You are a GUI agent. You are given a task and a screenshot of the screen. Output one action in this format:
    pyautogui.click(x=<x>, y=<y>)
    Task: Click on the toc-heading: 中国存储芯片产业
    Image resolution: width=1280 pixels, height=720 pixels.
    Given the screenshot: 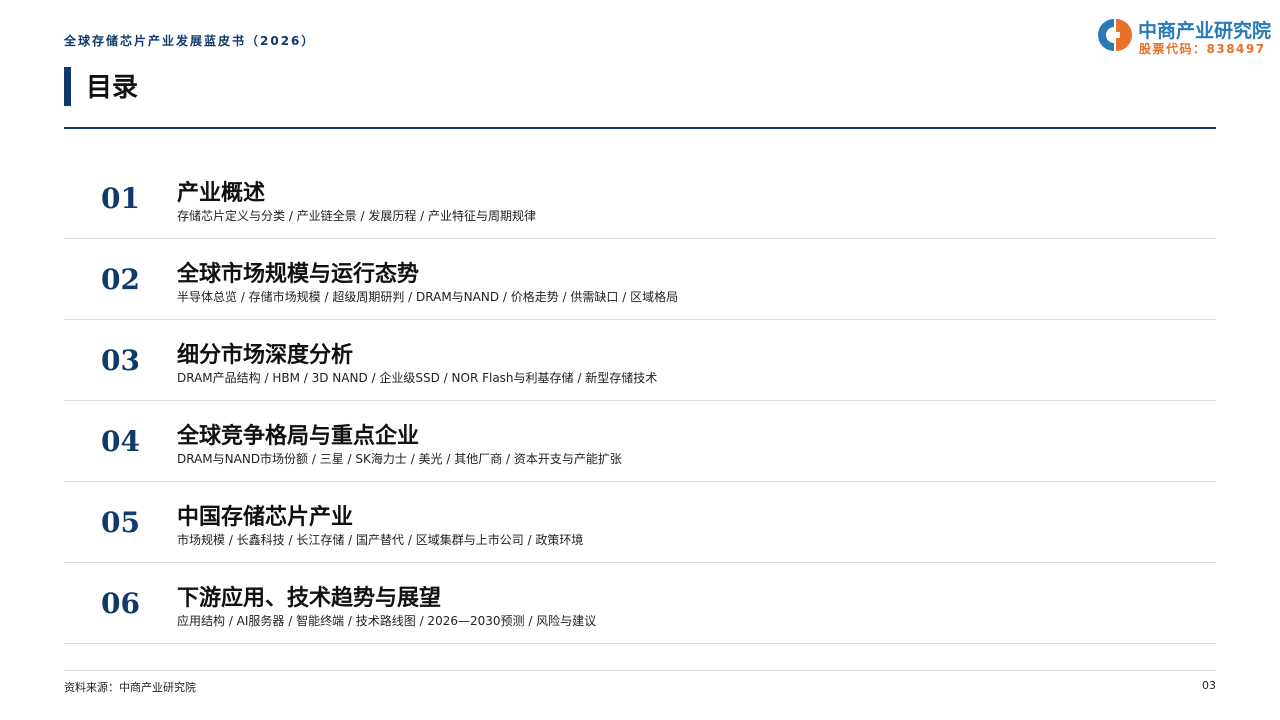 What is the action you would take?
    pyautogui.click(x=265, y=517)
    